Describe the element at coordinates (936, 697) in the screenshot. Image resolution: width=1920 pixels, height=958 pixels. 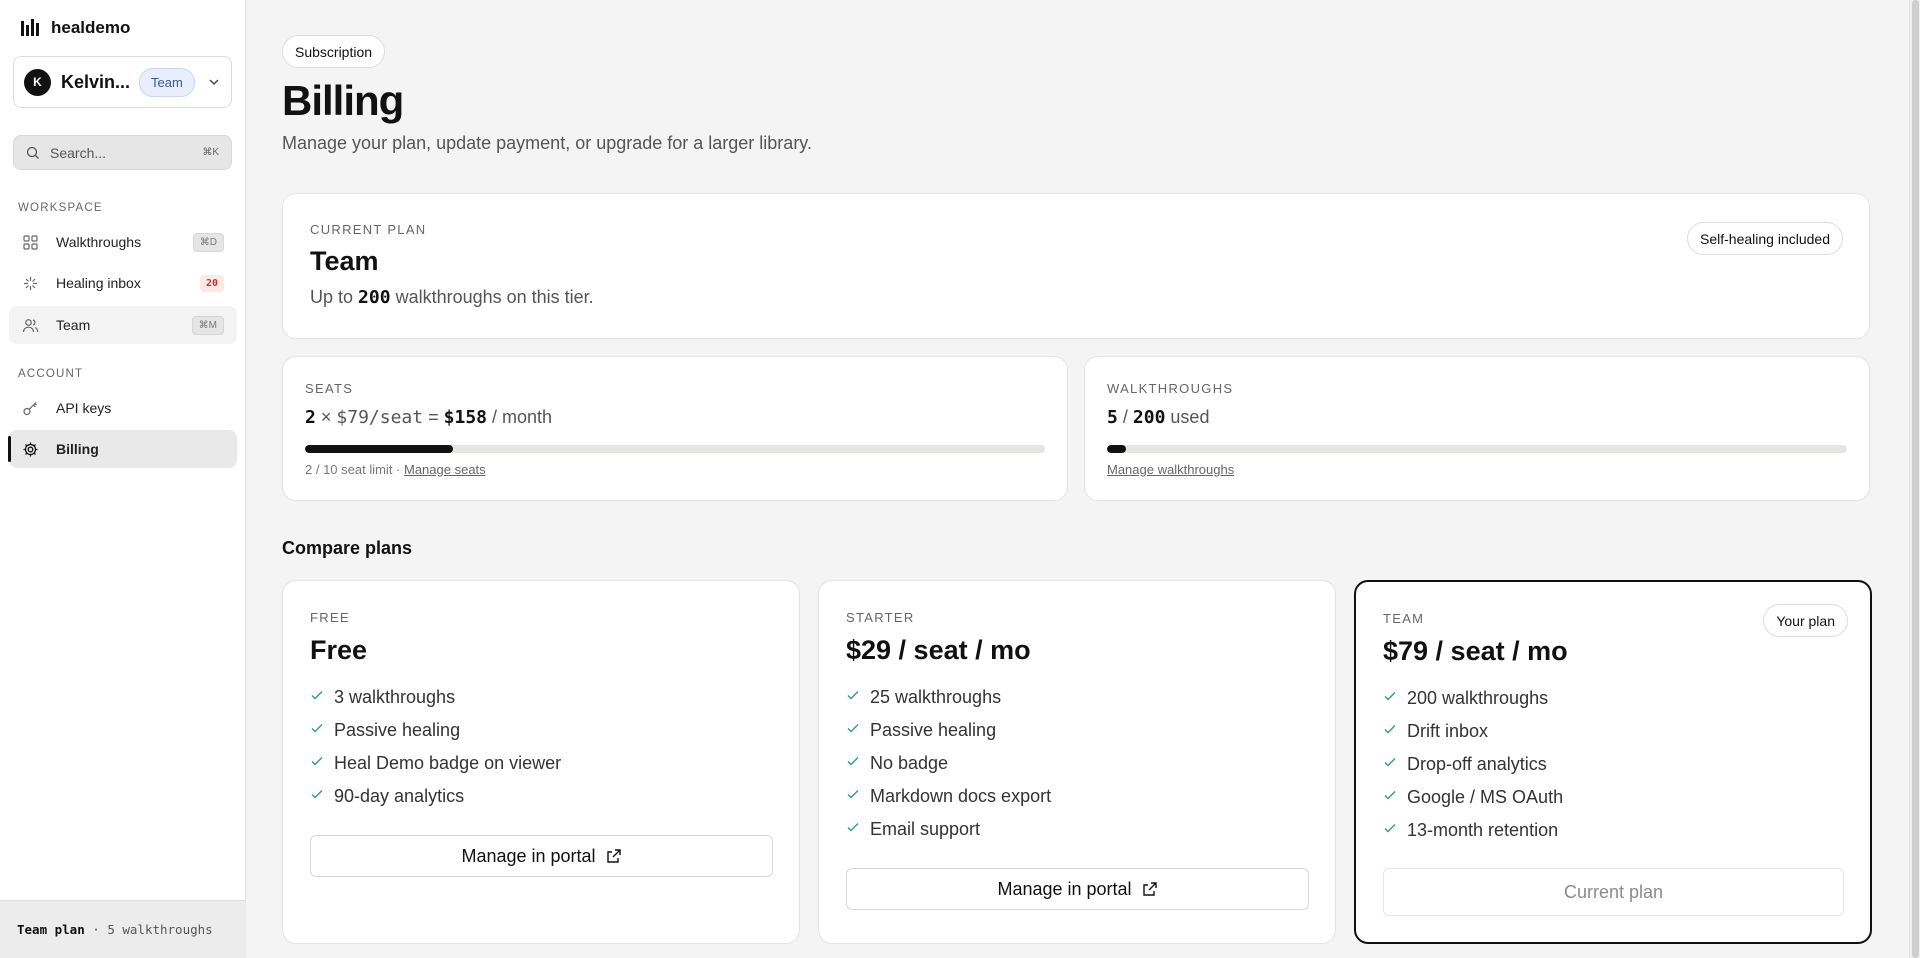
I see `feature-text: 25 walkthroughs` at that location.